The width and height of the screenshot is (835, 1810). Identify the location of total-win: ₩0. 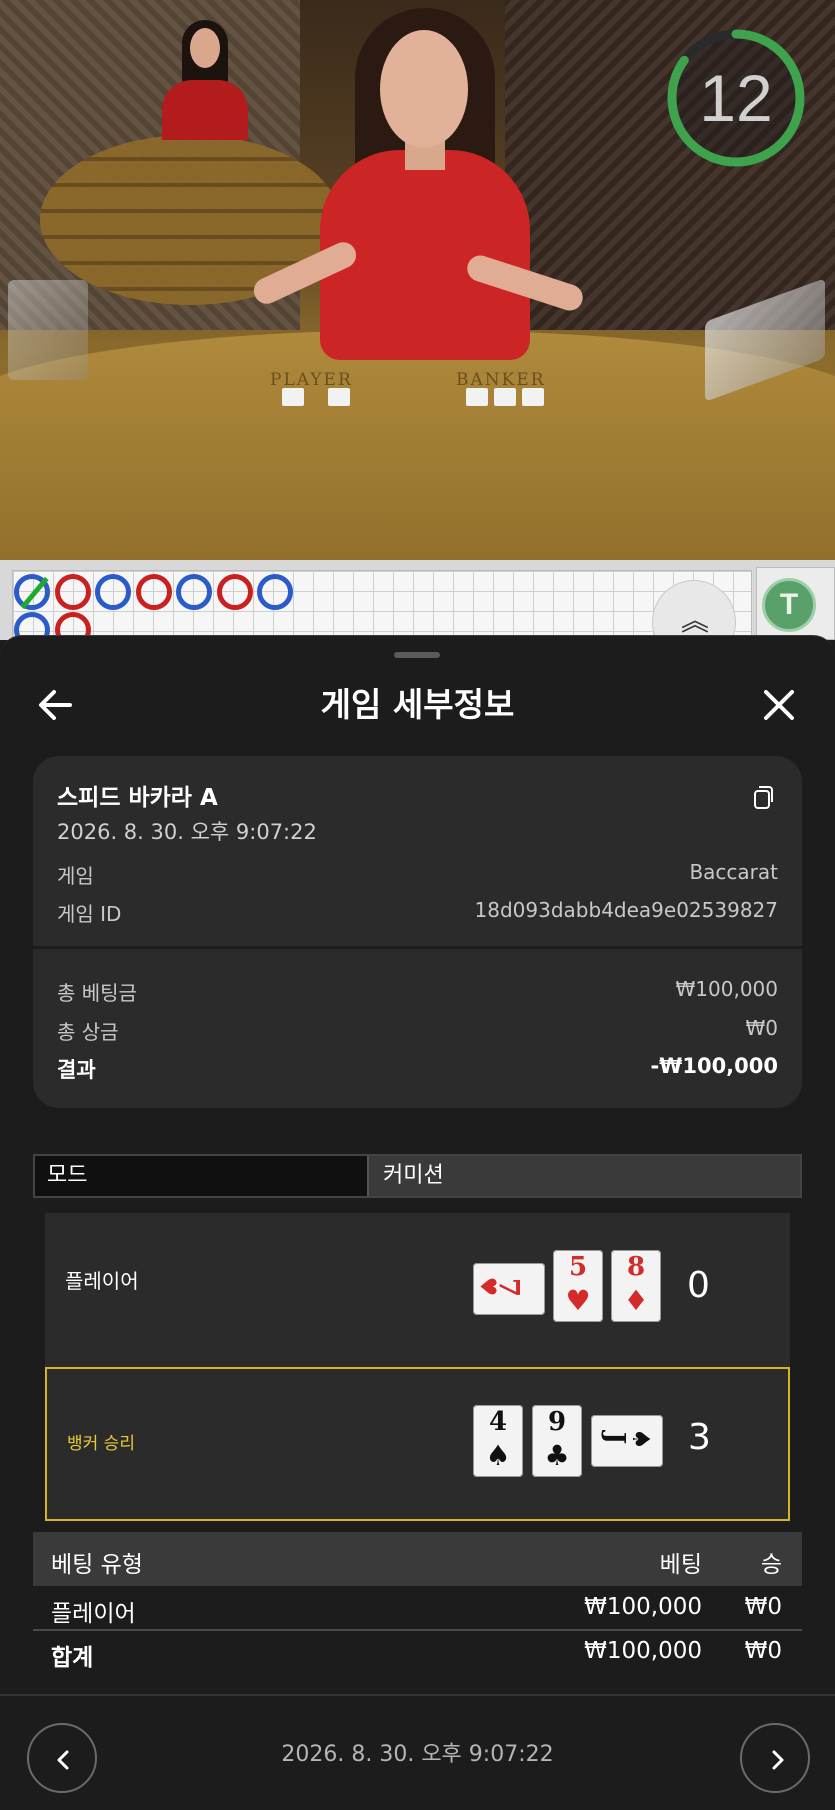
(763, 1651).